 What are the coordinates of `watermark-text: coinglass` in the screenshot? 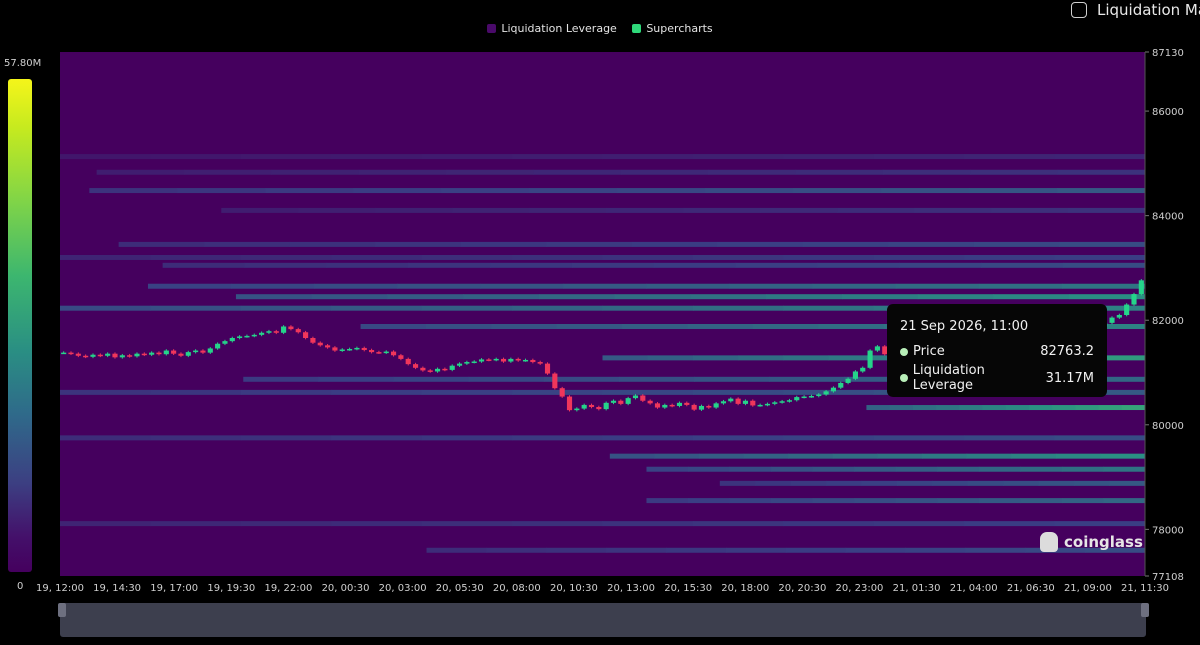 It's located at (1103, 542).